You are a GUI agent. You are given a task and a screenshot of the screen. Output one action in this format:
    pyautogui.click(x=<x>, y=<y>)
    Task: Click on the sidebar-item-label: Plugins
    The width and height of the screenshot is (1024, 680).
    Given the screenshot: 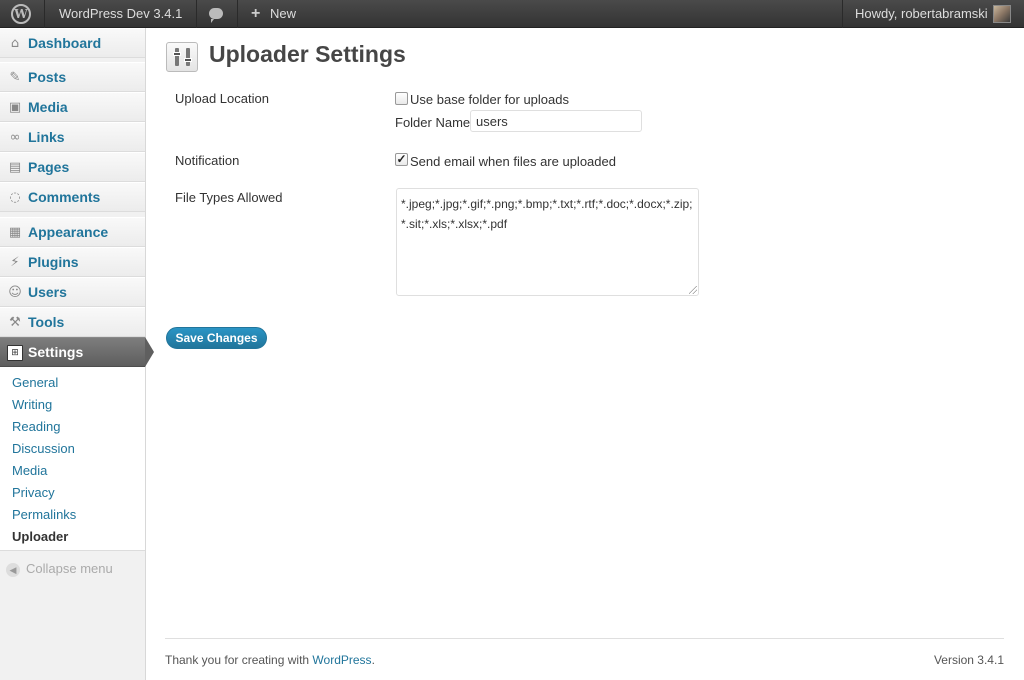 What is the action you would take?
    pyautogui.click(x=53, y=262)
    